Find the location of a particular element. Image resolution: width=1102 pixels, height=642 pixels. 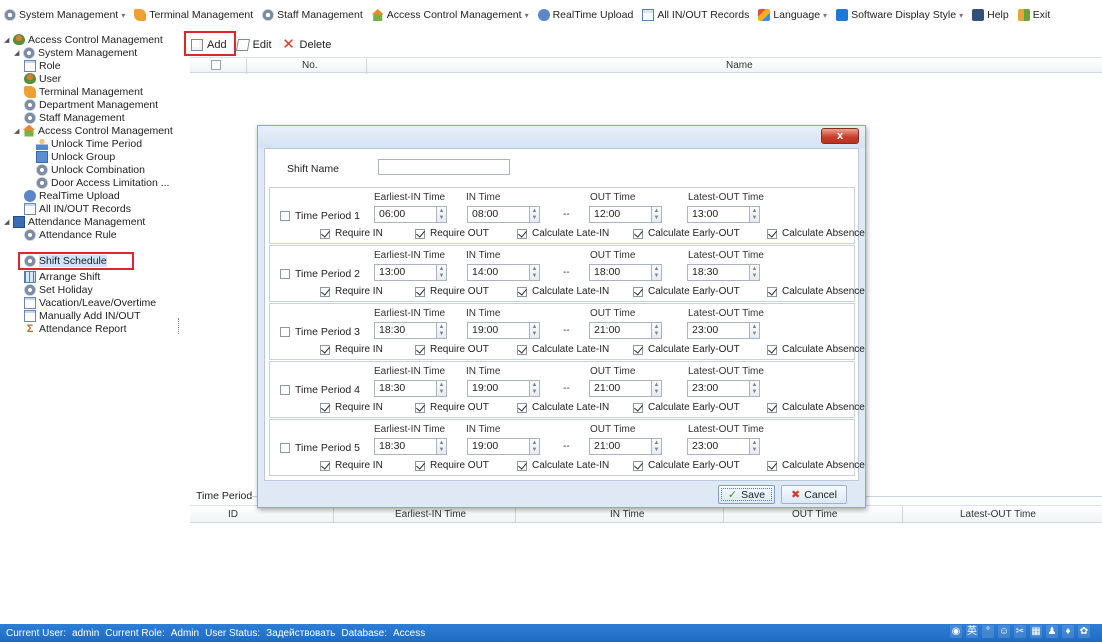

time-period-checkbox: Time Period 1 is located at coordinates (320, 216).